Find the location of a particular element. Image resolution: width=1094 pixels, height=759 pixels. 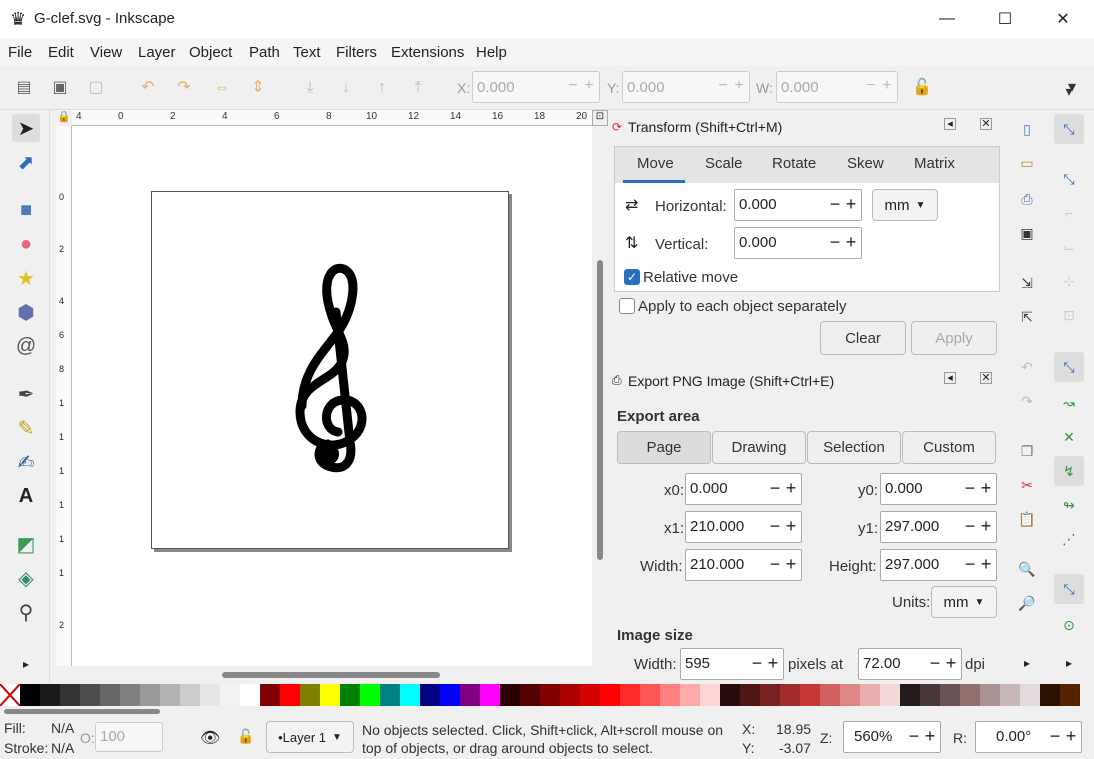

height-input: 297.000 − + is located at coordinates (938, 565).